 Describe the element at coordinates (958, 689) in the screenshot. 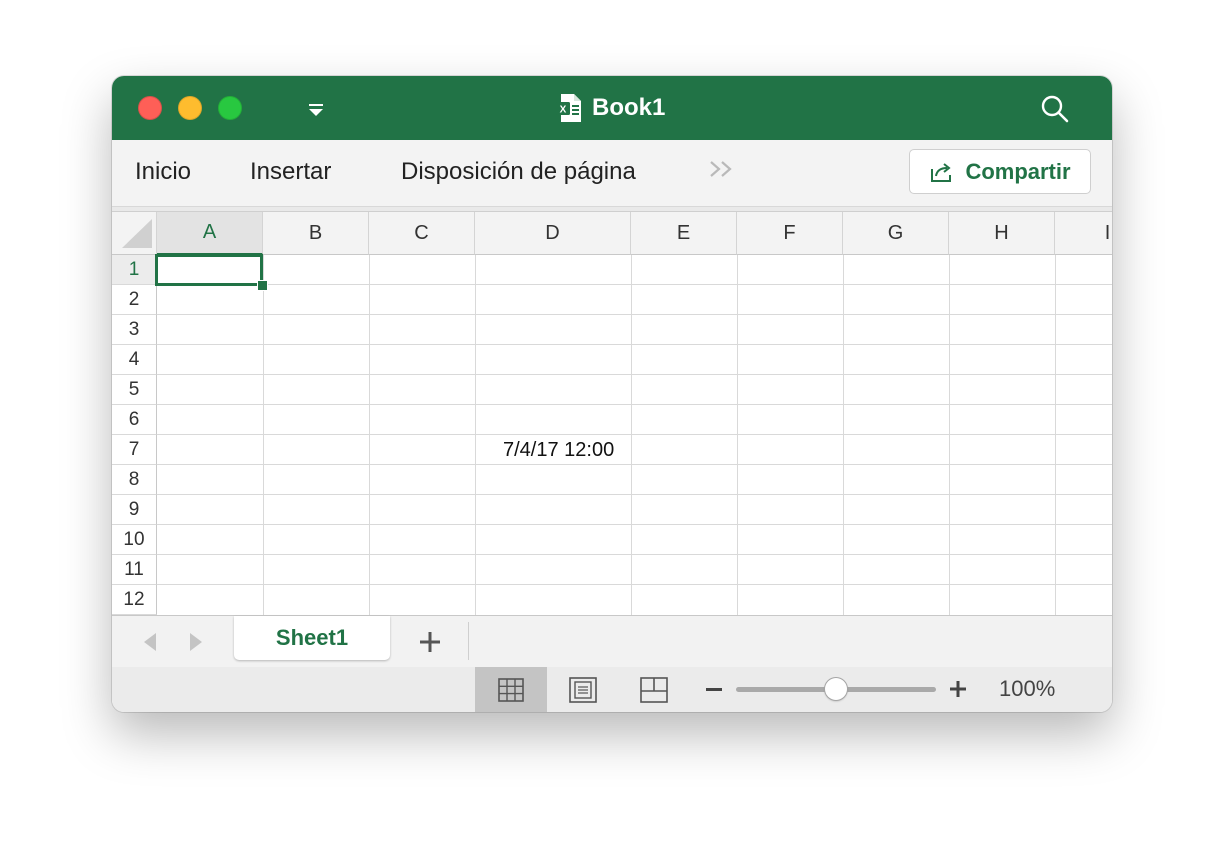

I see `zoom-in-icon` at that location.